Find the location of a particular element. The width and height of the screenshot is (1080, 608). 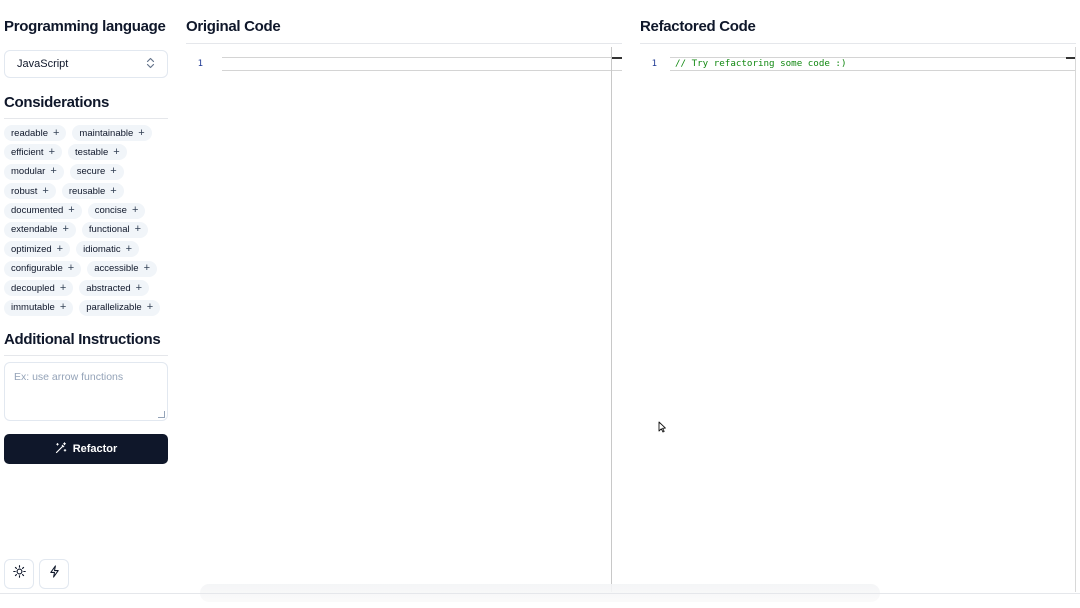

consideration-label: extendable is located at coordinates (34, 230).